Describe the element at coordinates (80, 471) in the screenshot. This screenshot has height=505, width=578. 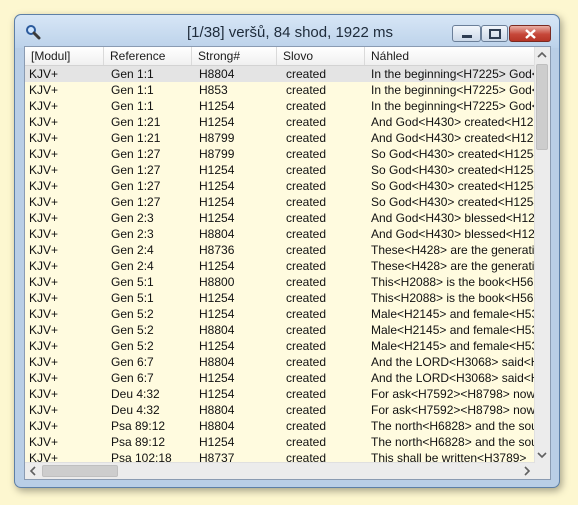
I see `horizontal-scroll-thumb` at that location.